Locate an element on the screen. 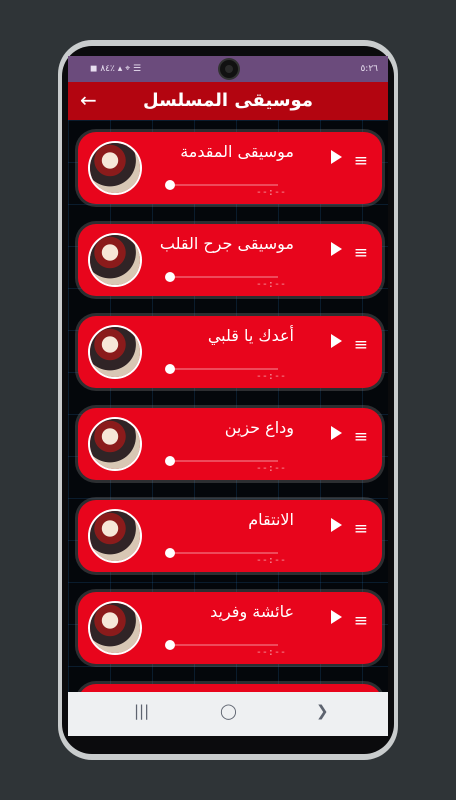  home-icon: ◯ is located at coordinates (228, 711).